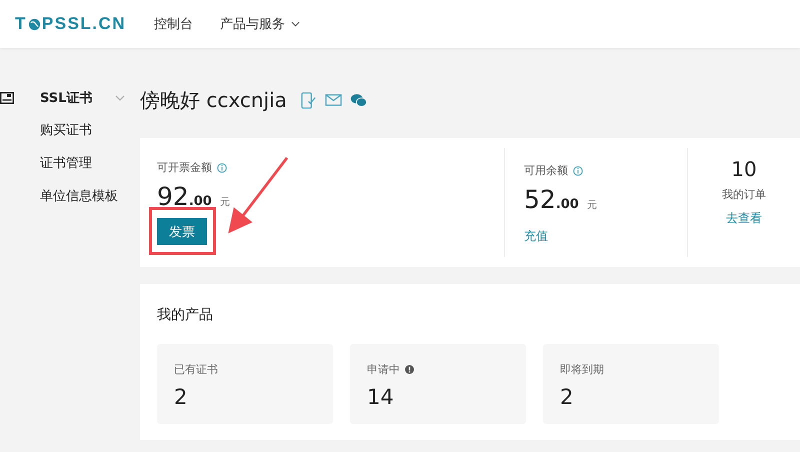 This screenshot has width=800, height=452. I want to click on chat-bubbles-icon, so click(358, 100).